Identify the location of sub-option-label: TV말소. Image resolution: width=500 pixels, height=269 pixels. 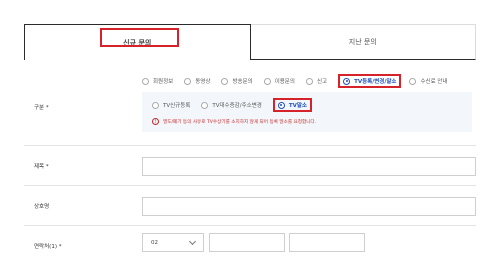
(297, 106).